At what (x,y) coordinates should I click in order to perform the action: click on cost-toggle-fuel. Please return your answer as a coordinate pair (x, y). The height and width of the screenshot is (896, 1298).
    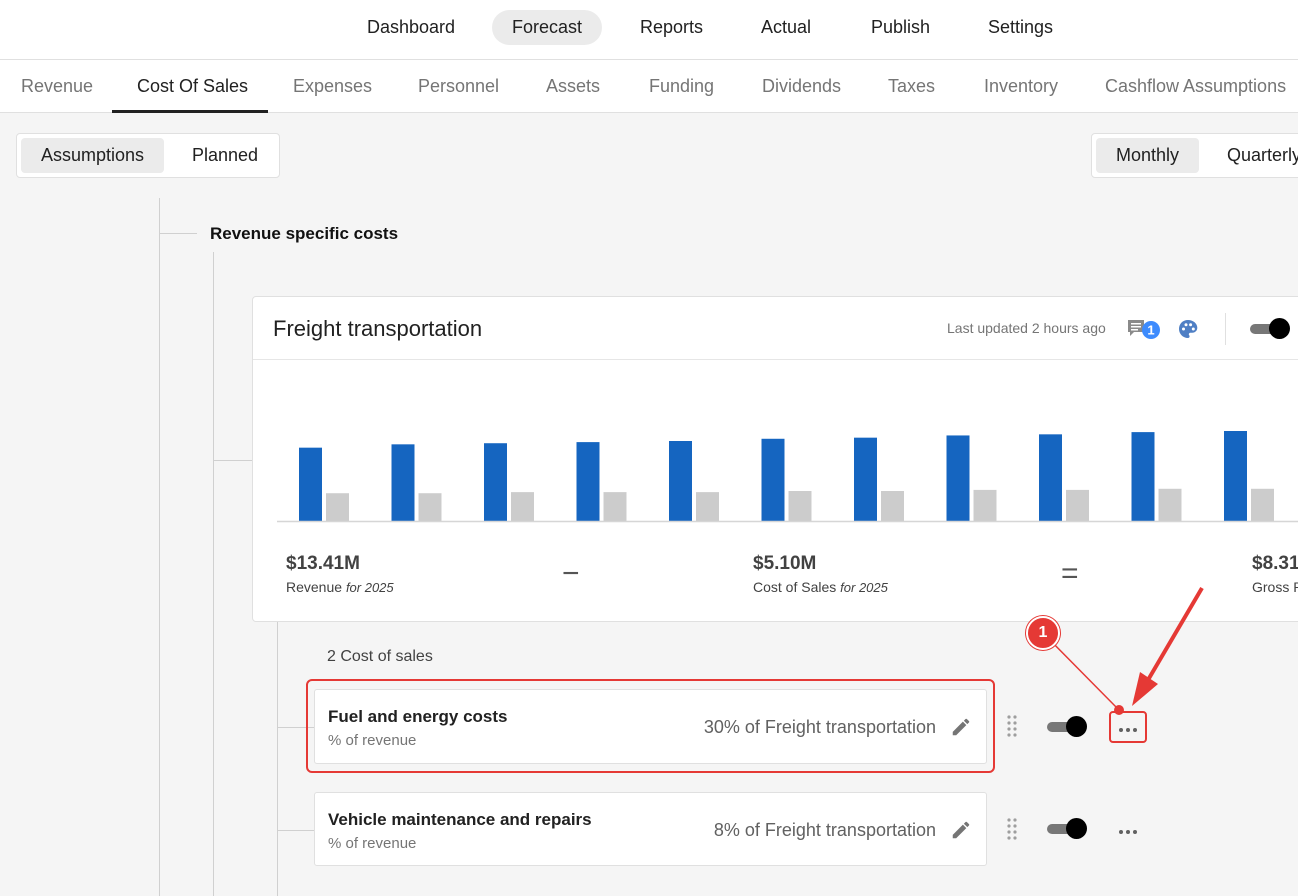
    Looking at the image, I should click on (1067, 727).